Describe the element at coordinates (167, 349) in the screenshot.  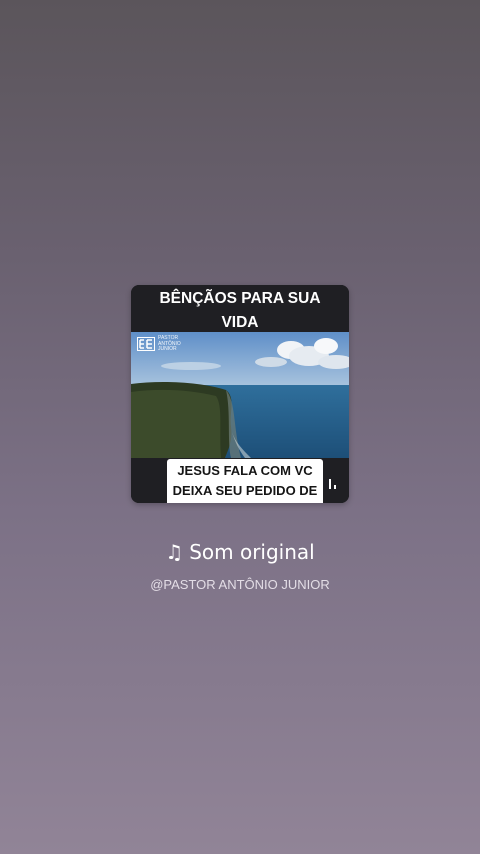
I see `logo-line-3: JUNIOR` at that location.